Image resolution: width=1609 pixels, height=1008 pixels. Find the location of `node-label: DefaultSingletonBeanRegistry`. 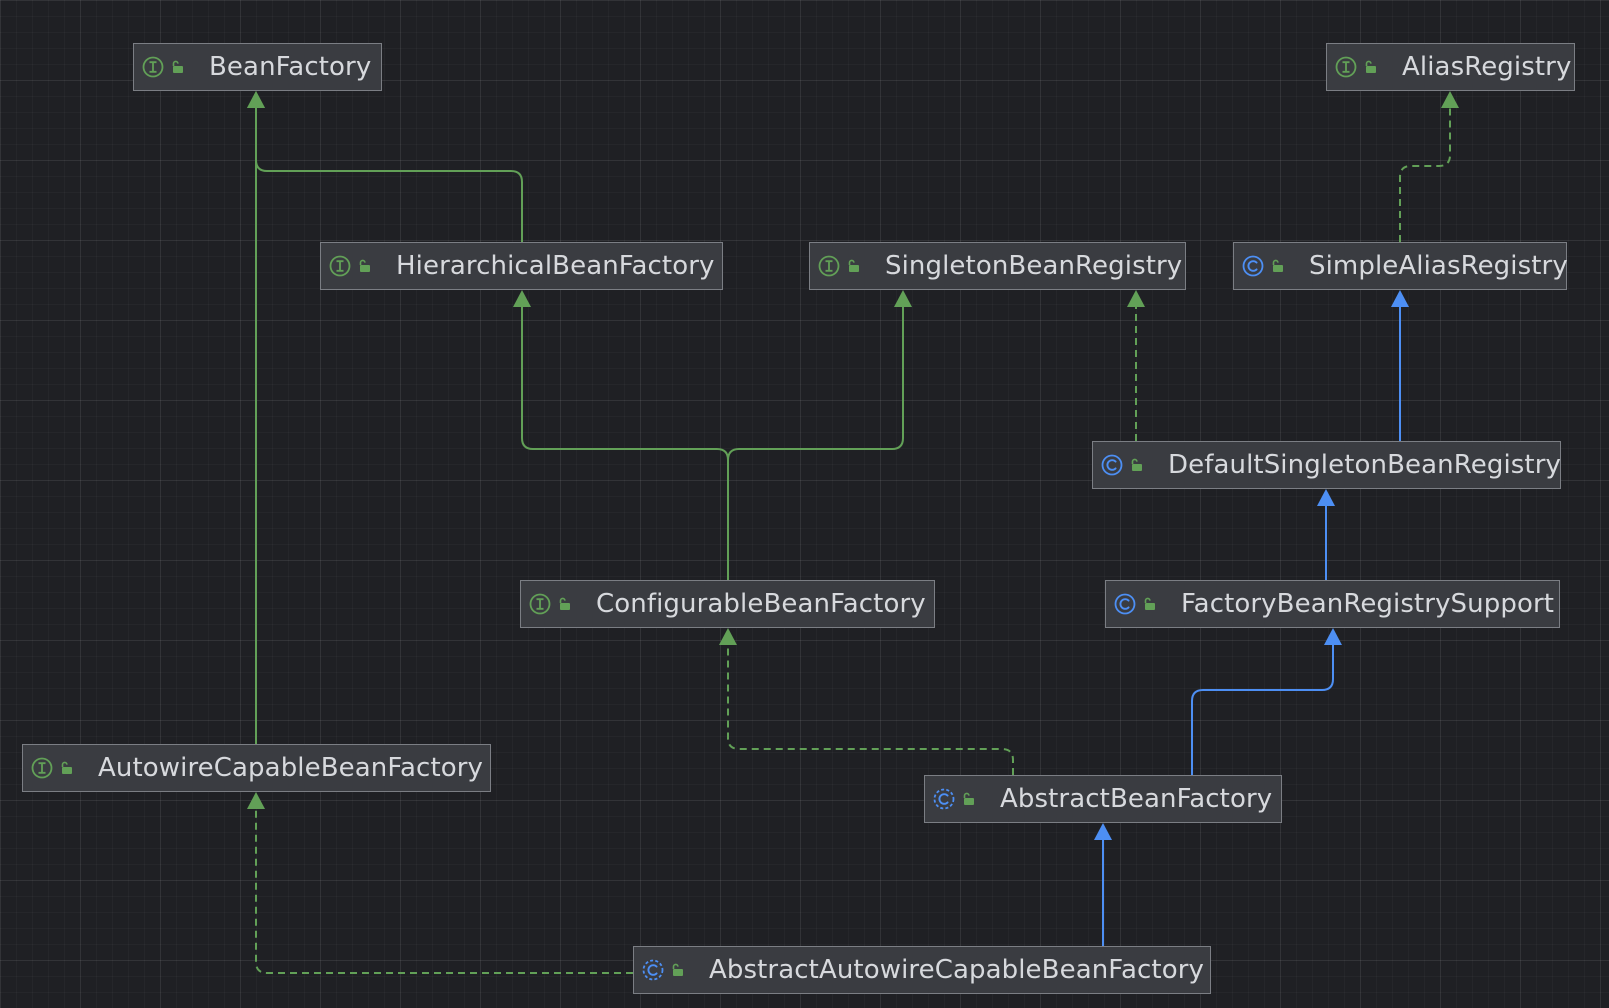

node-label: DefaultSingletonBeanRegistry is located at coordinates (1364, 465).